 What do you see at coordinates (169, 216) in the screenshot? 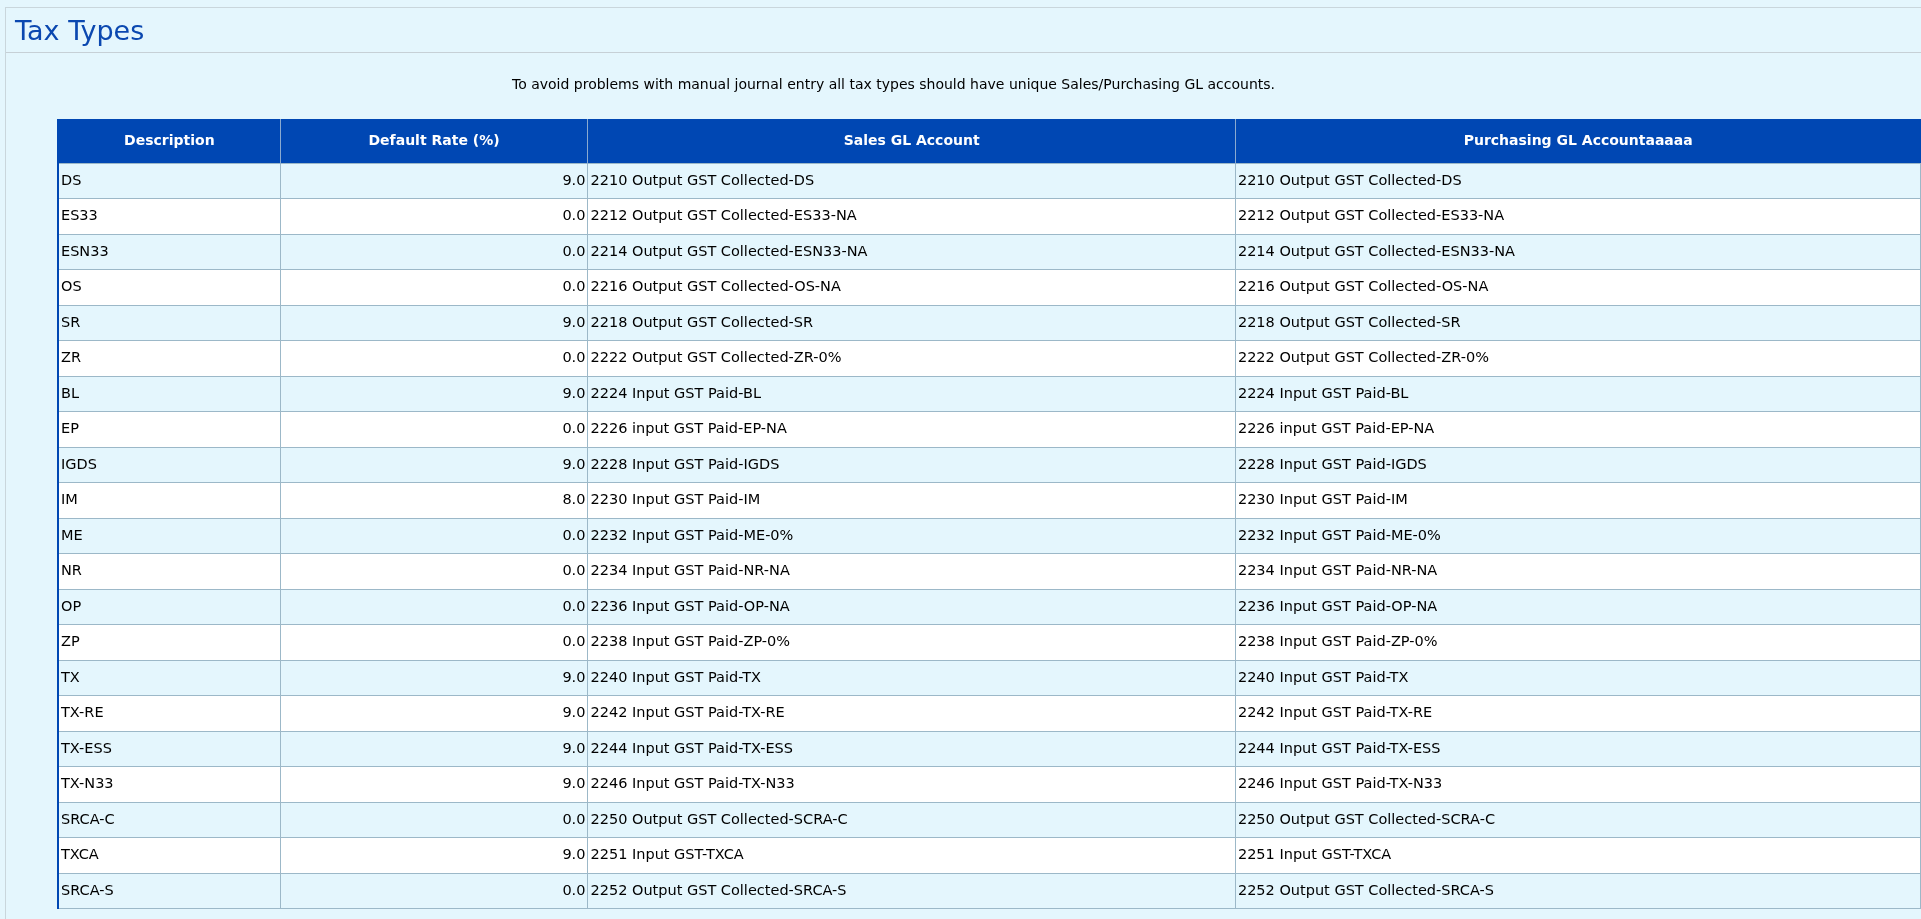
I see `table-cell: ES33` at bounding box center [169, 216].